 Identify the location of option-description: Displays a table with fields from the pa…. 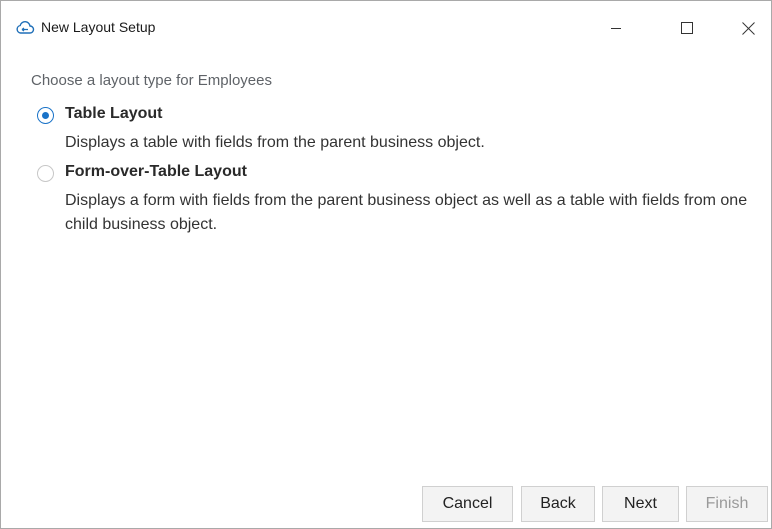
(275, 142).